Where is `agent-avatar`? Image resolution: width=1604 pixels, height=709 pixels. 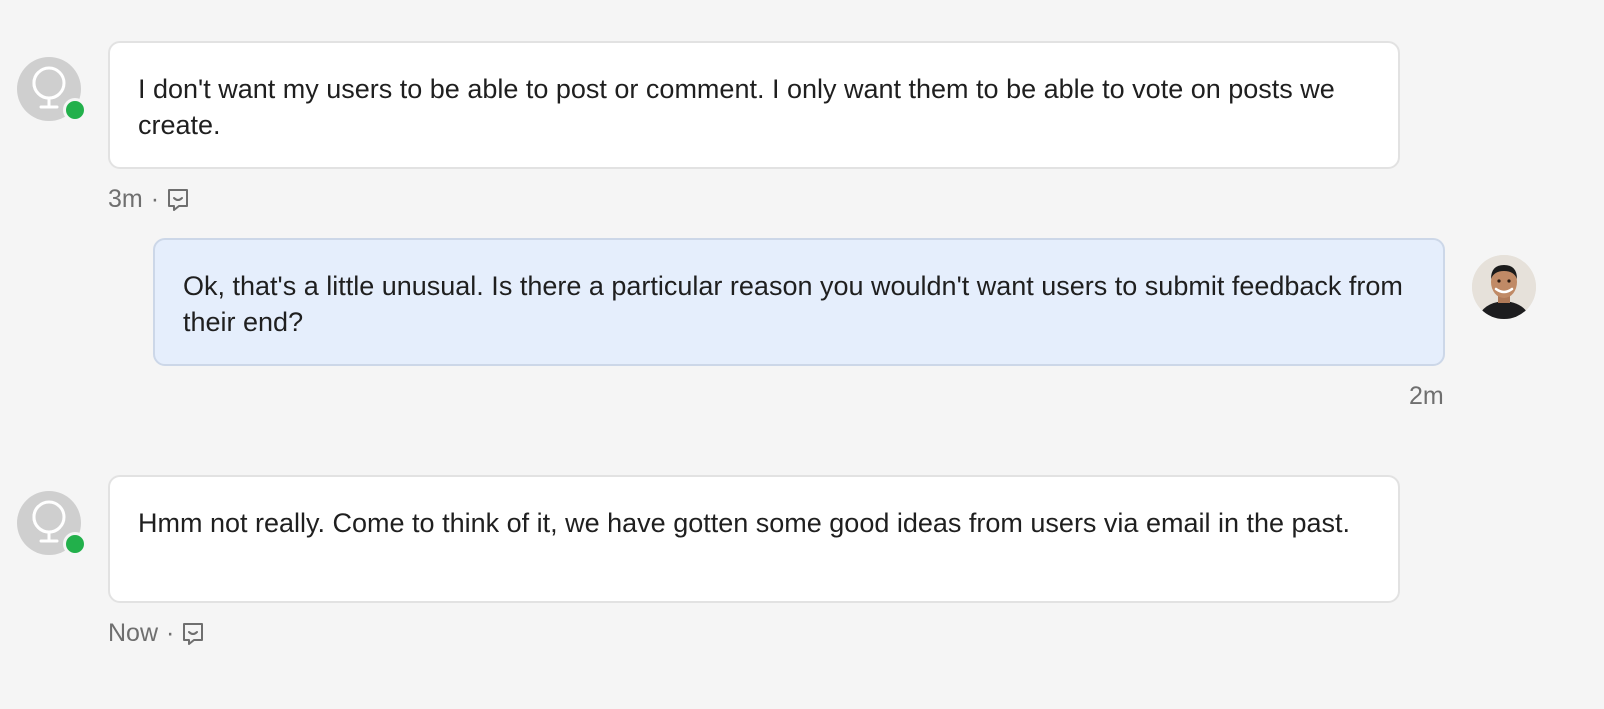
agent-avatar is located at coordinates (1504, 287).